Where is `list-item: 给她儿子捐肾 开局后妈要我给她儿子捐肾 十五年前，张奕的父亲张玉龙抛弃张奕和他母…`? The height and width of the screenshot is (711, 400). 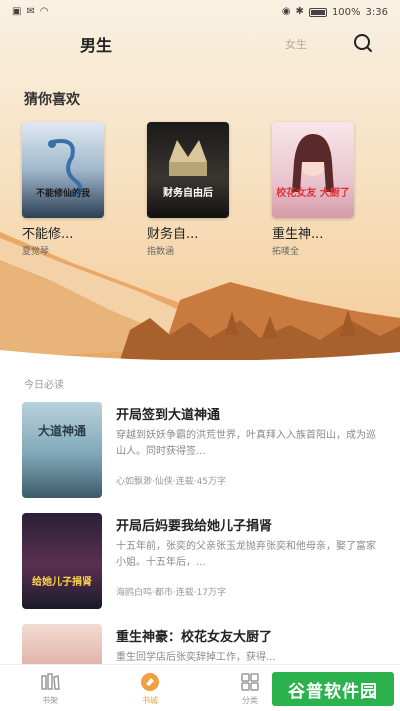 list-item: 给她儿子捐肾 开局后妈要我给她儿子捐肾 十五年前，张奕的父亲张玉龙抛弃张奕和他母… is located at coordinates (202, 561).